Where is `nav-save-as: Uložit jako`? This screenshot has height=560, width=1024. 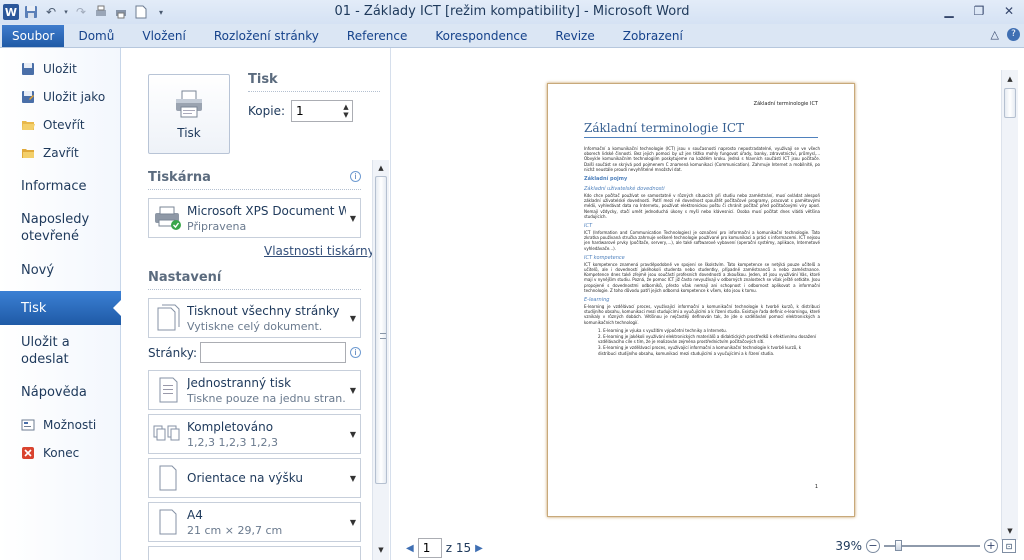 nav-save-as: Uložit jako is located at coordinates (60, 97).